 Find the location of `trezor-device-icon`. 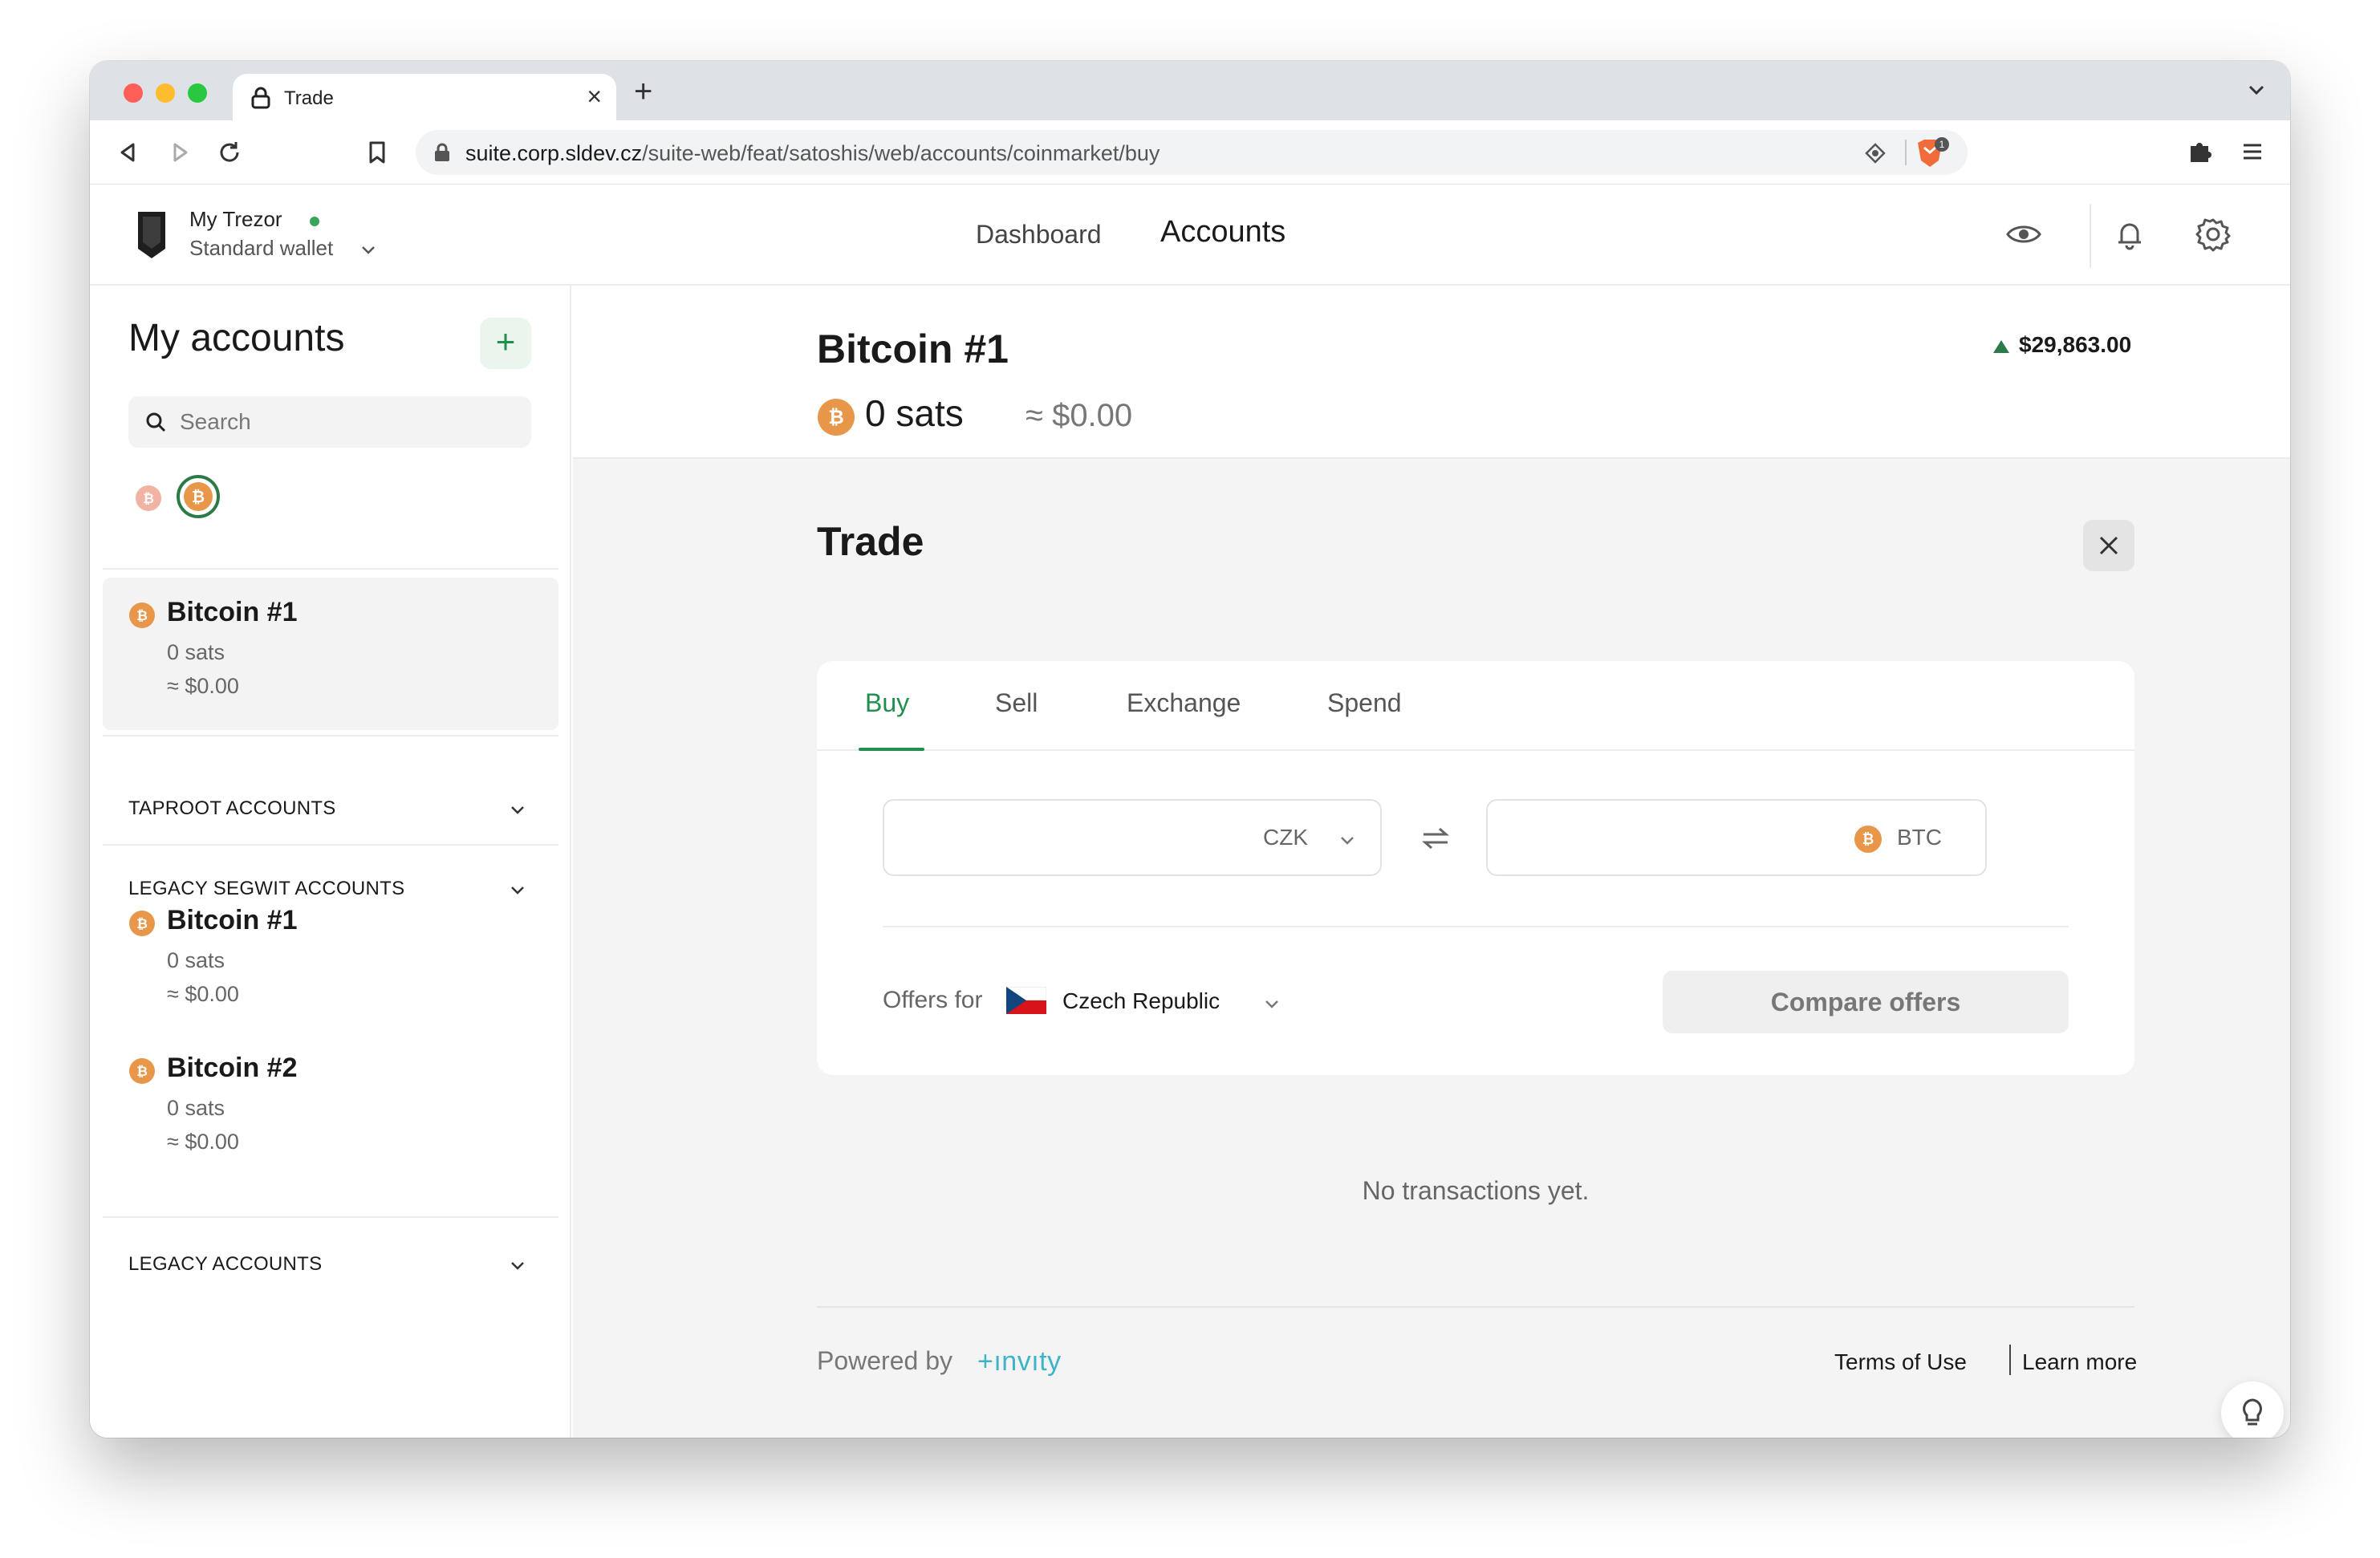

trezor-device-icon is located at coordinates (152, 236).